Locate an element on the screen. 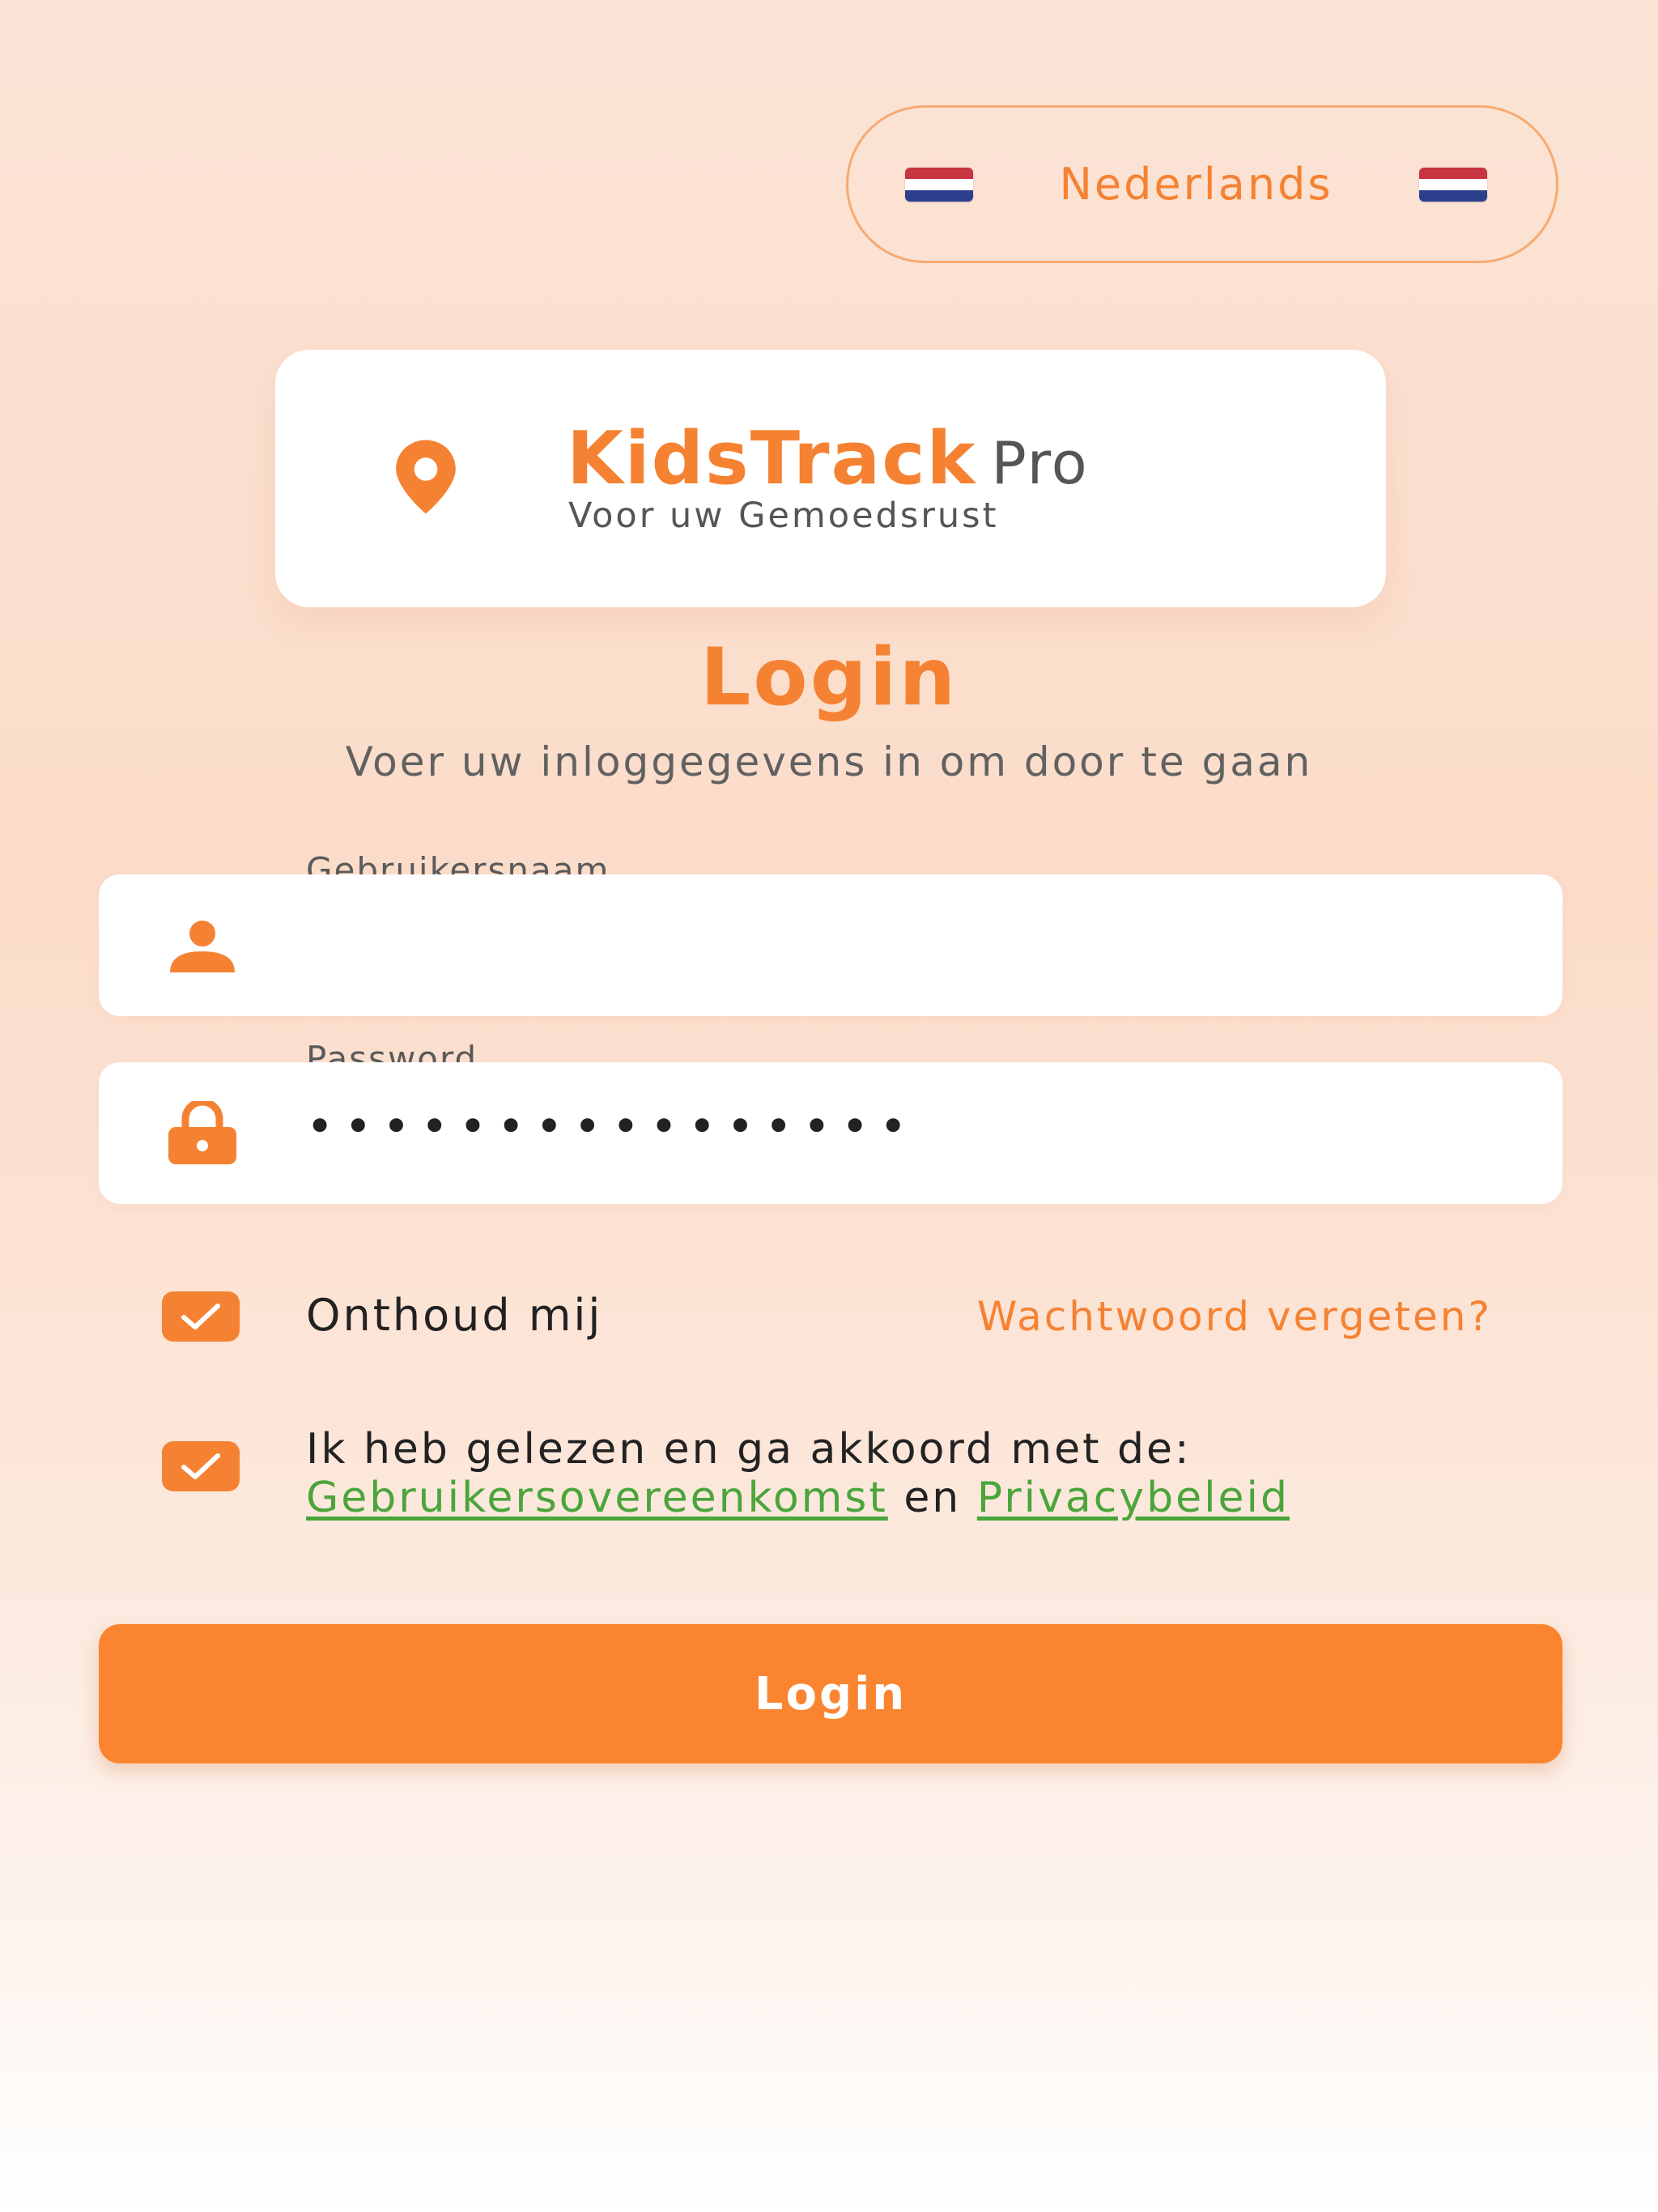 The height and width of the screenshot is (2212, 1658). forgot-password-link: Wachtwoord vergeten? is located at coordinates (1234, 1316).